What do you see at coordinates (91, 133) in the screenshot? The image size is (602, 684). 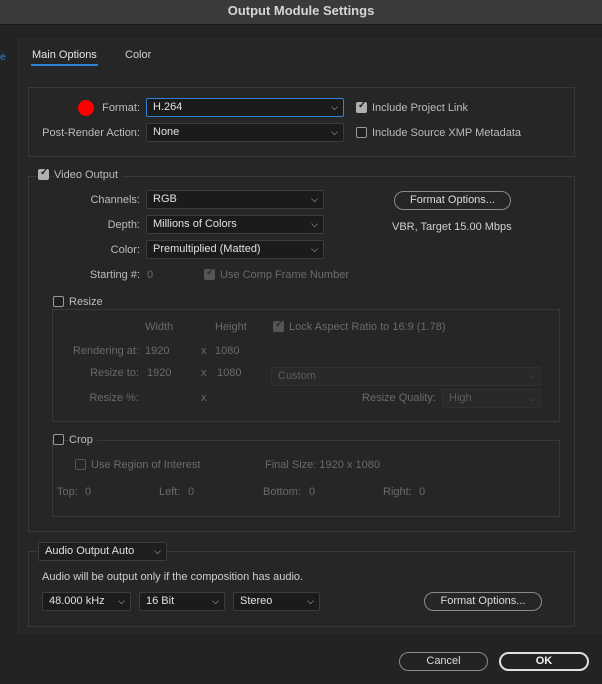 I see `post-render-label: Post-Render Action:` at bounding box center [91, 133].